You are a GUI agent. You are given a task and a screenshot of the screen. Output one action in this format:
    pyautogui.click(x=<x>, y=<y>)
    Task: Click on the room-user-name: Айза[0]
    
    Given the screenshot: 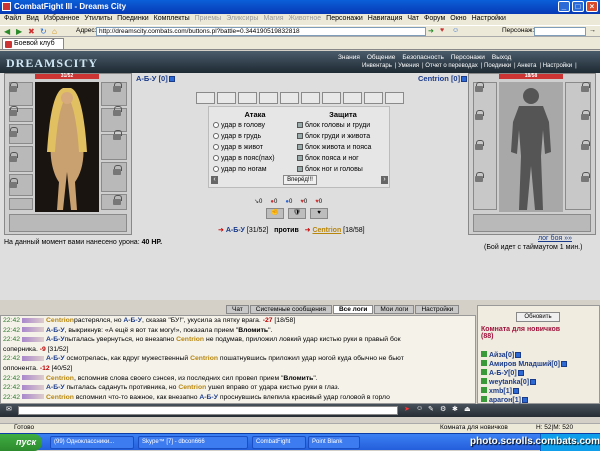 What is the action you would take?
    pyautogui.click(x=501, y=355)
    